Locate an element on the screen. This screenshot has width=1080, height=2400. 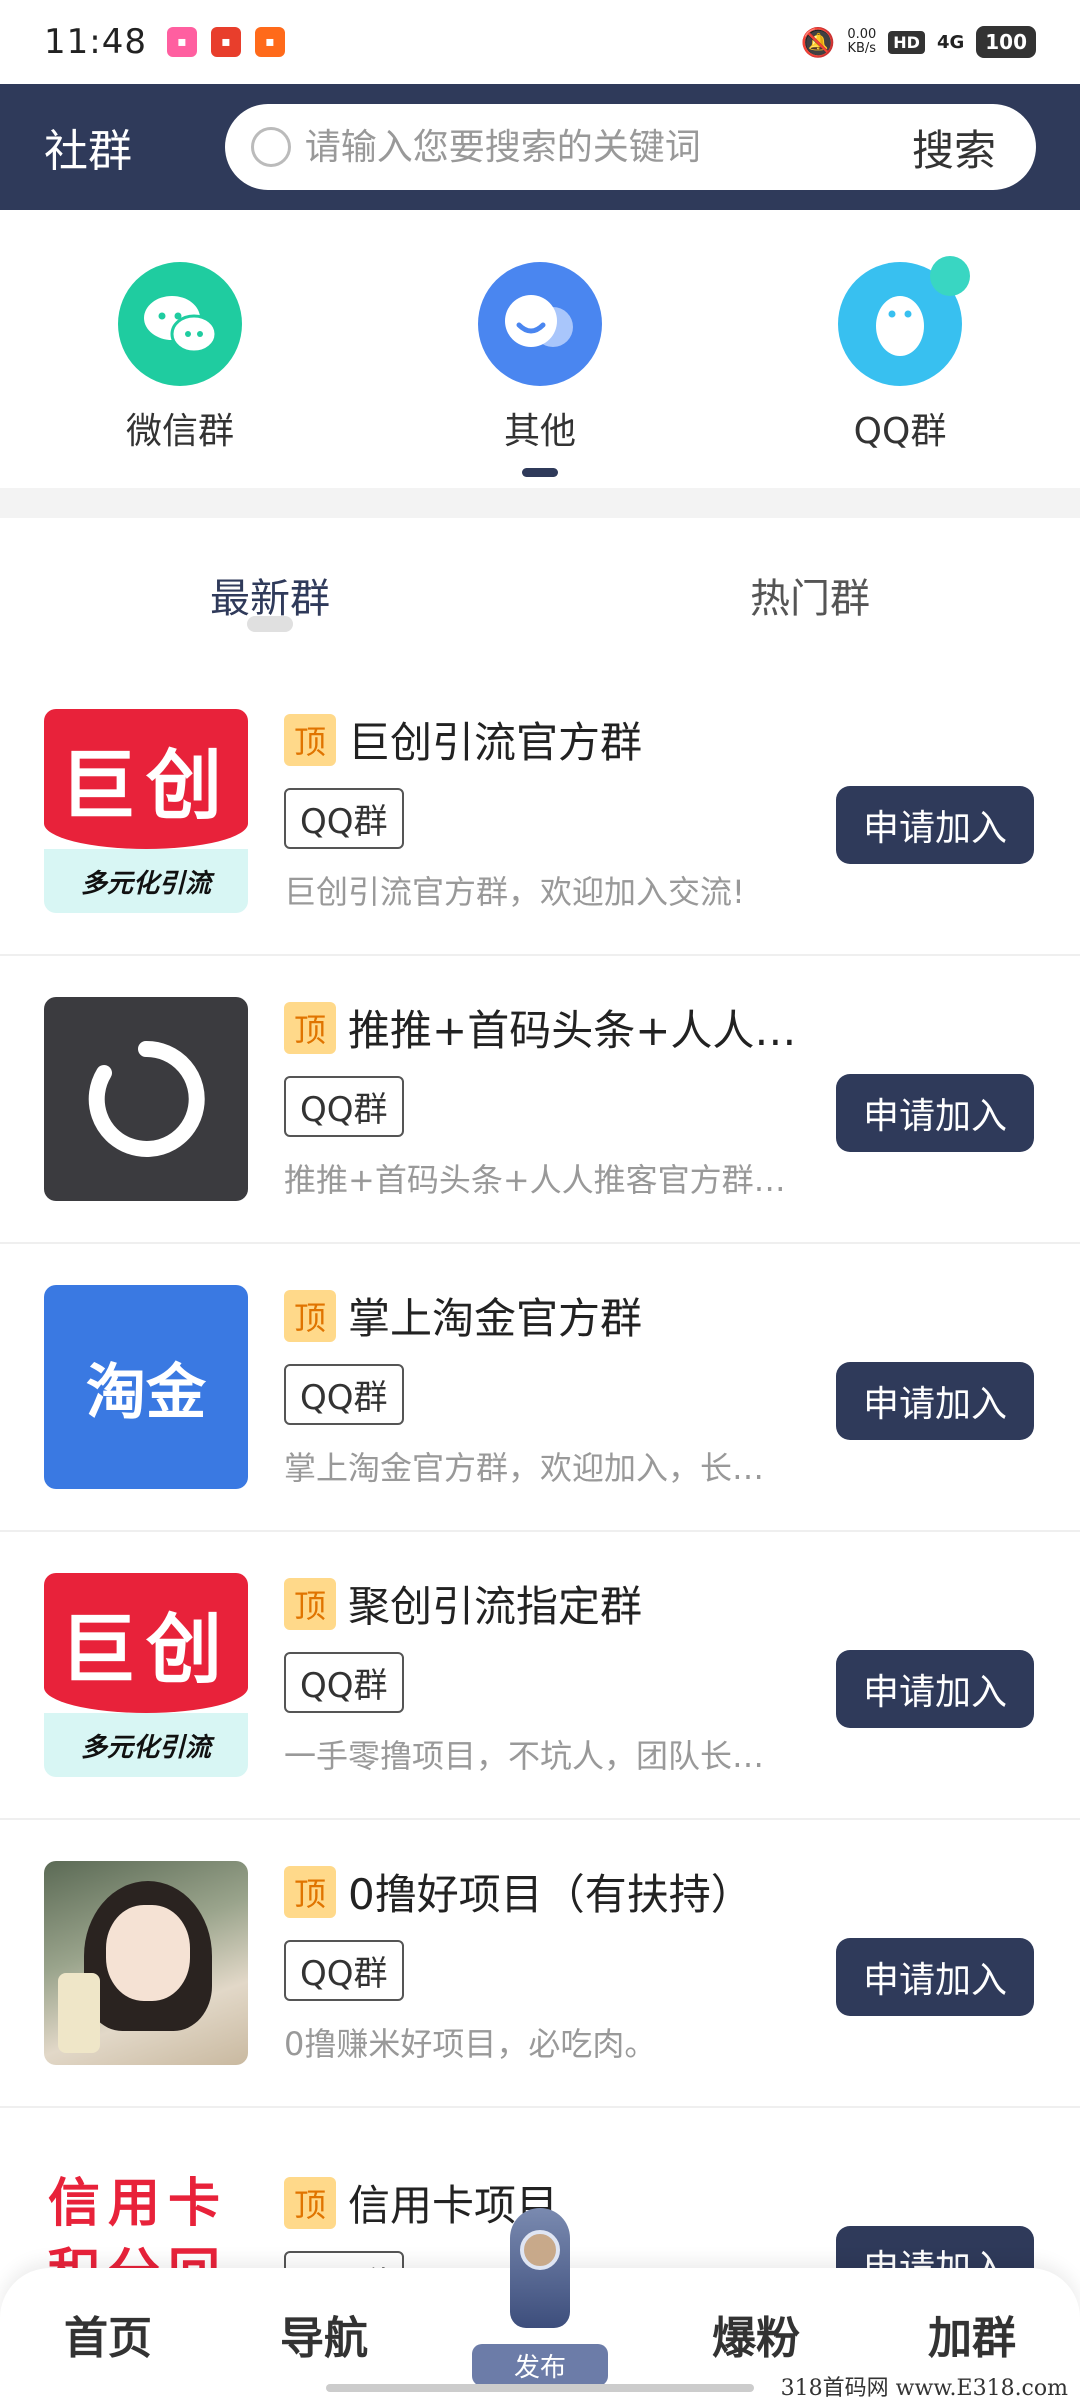
group-title: 信用卡项目 is located at coordinates (453, 2205).